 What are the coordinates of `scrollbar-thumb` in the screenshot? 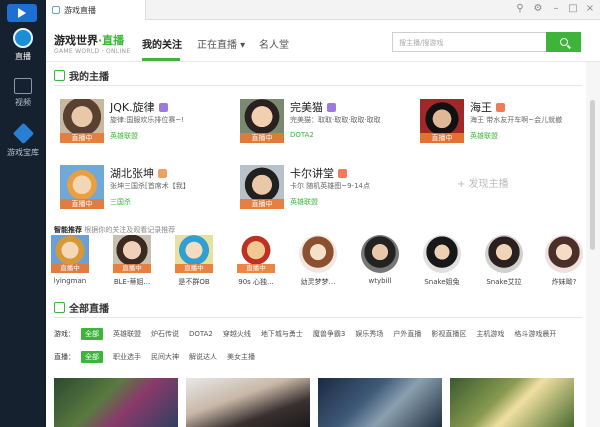 It's located at (592, 175).